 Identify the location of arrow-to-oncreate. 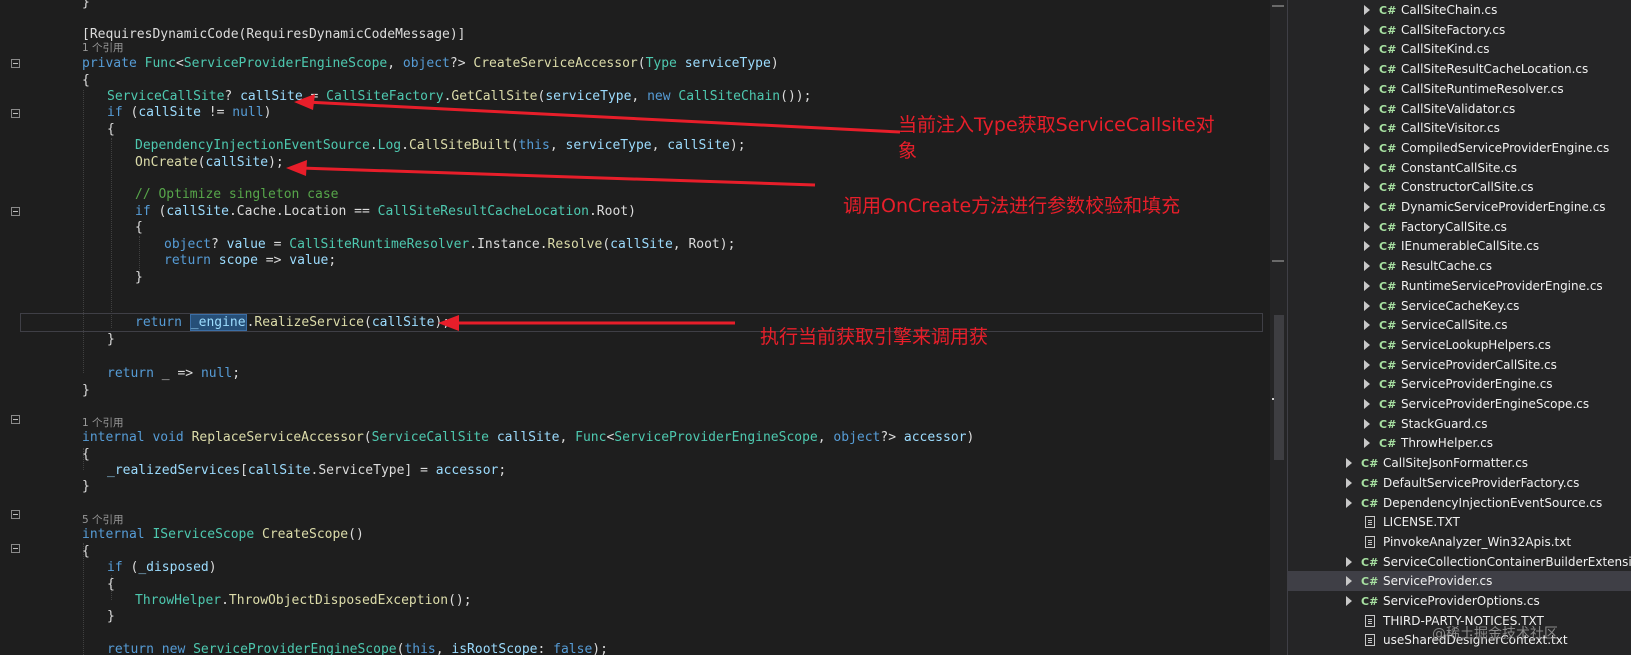
(557, 176).